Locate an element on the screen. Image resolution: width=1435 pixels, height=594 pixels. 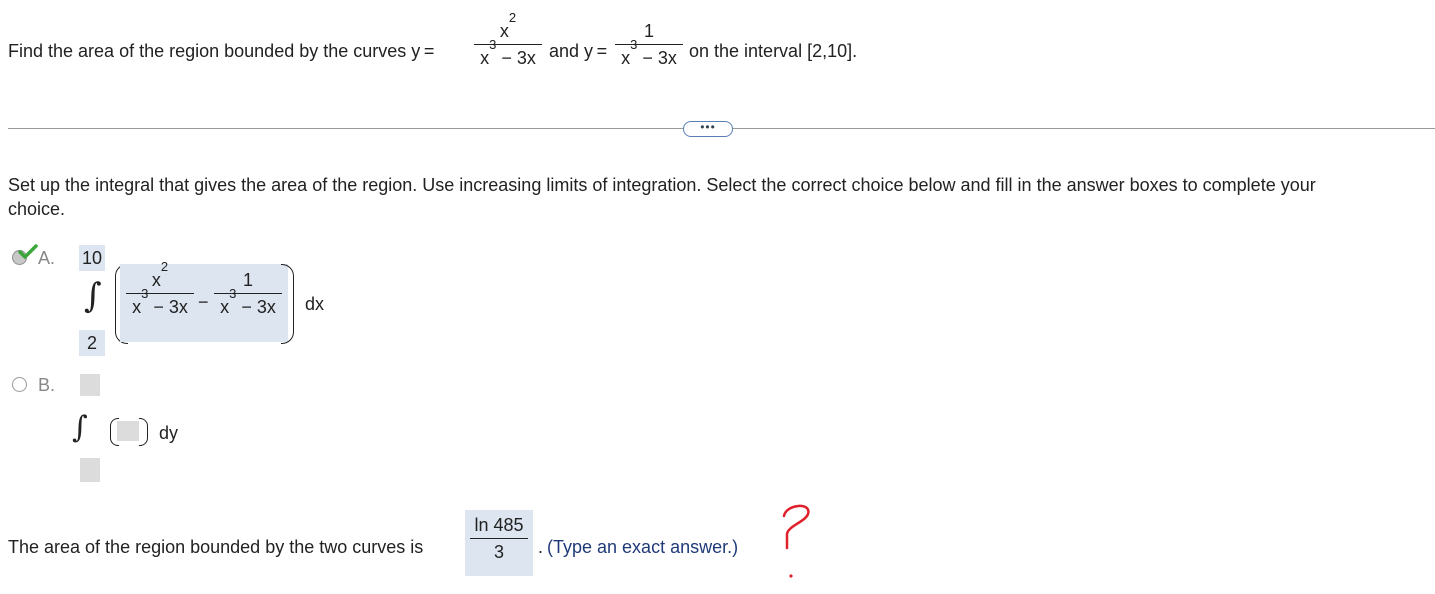
answer-hint: (Type an exact answer.) is located at coordinates (643, 547).